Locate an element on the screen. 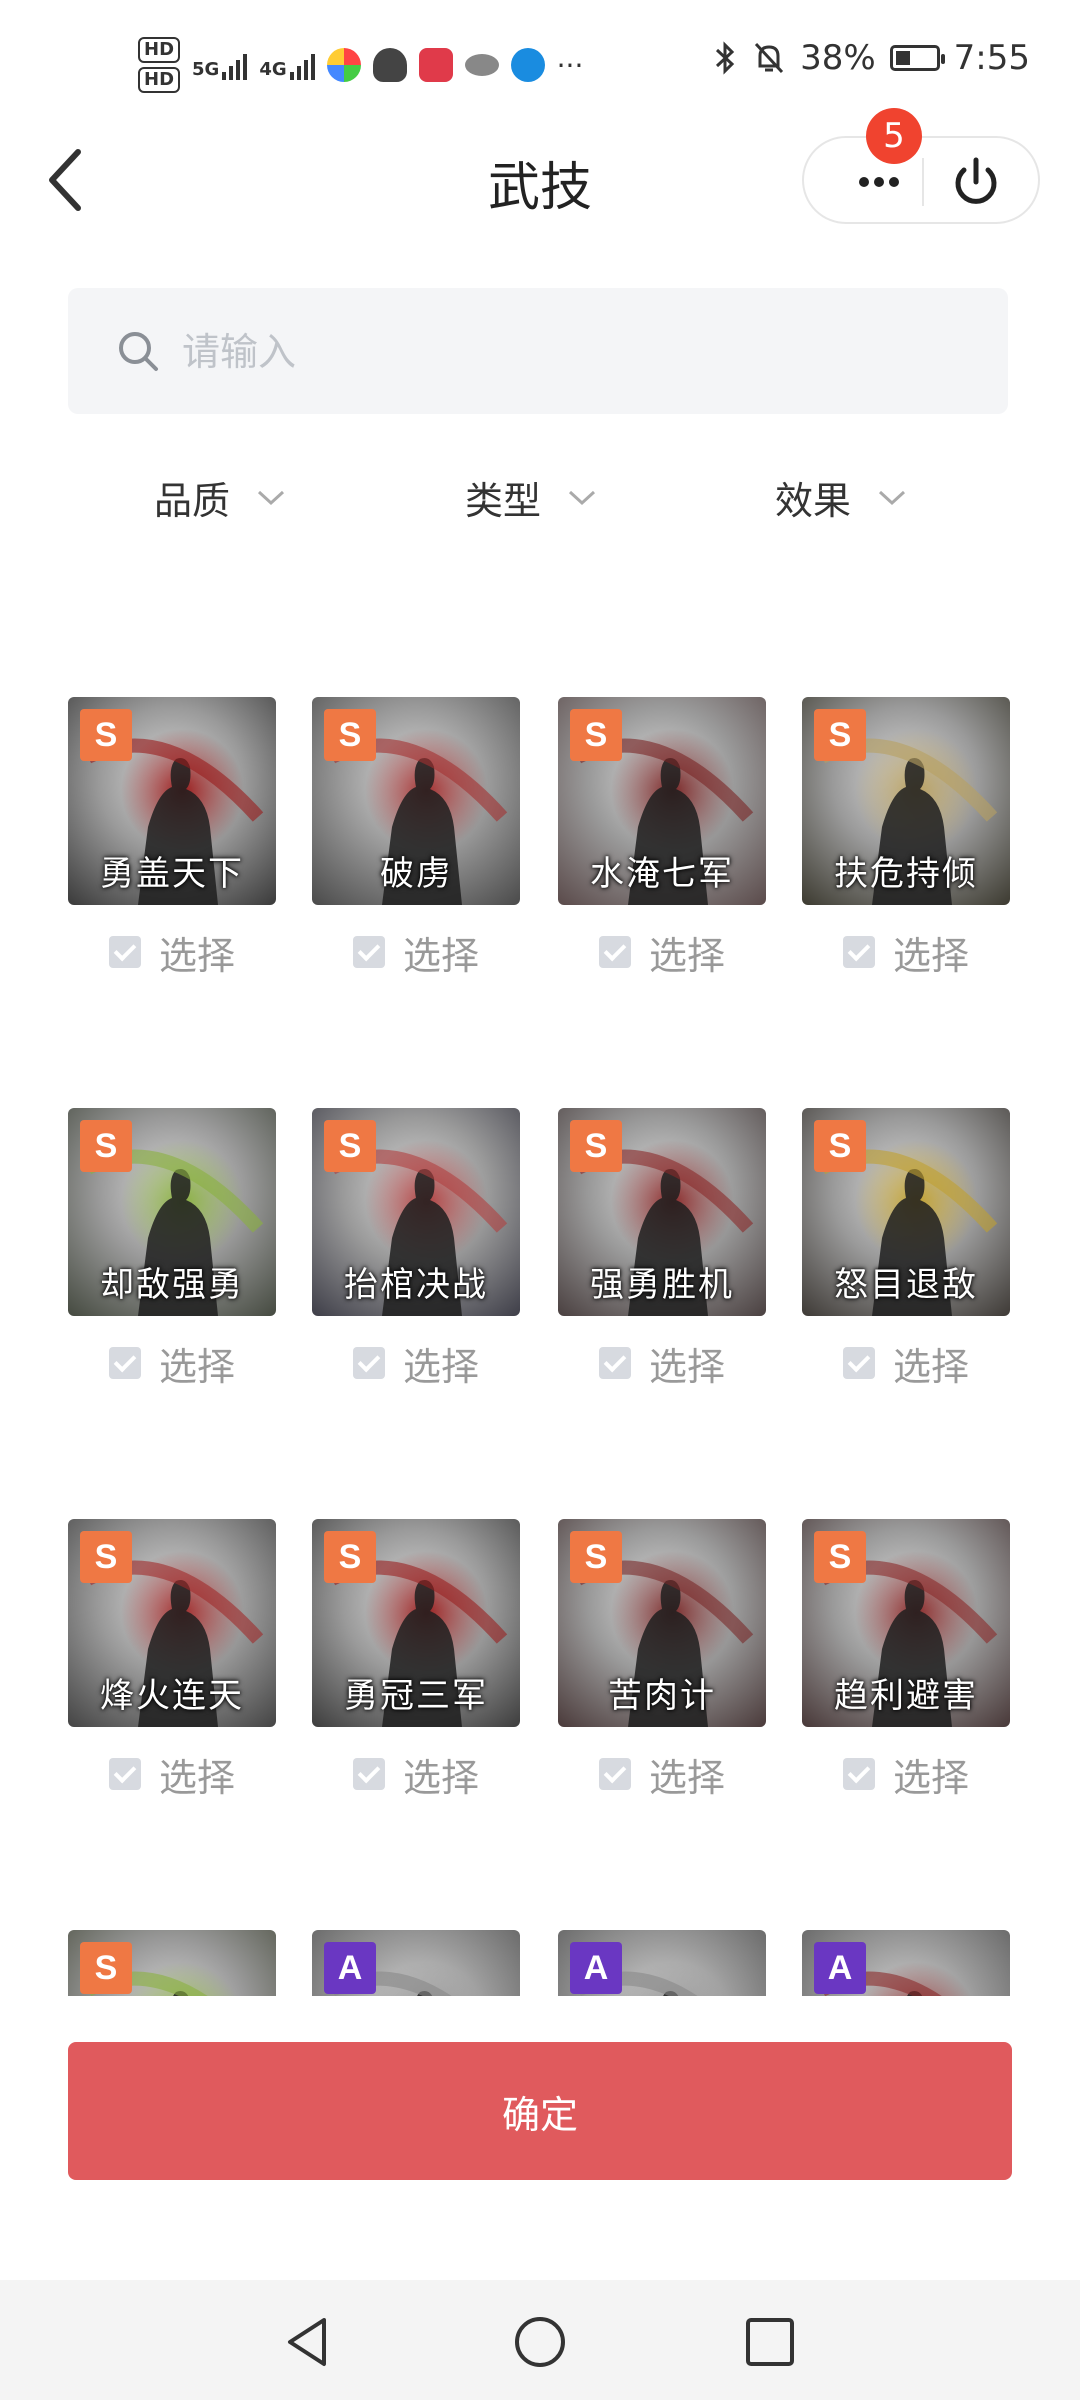  skill-thumbnail: S 破虏 is located at coordinates (416, 801).